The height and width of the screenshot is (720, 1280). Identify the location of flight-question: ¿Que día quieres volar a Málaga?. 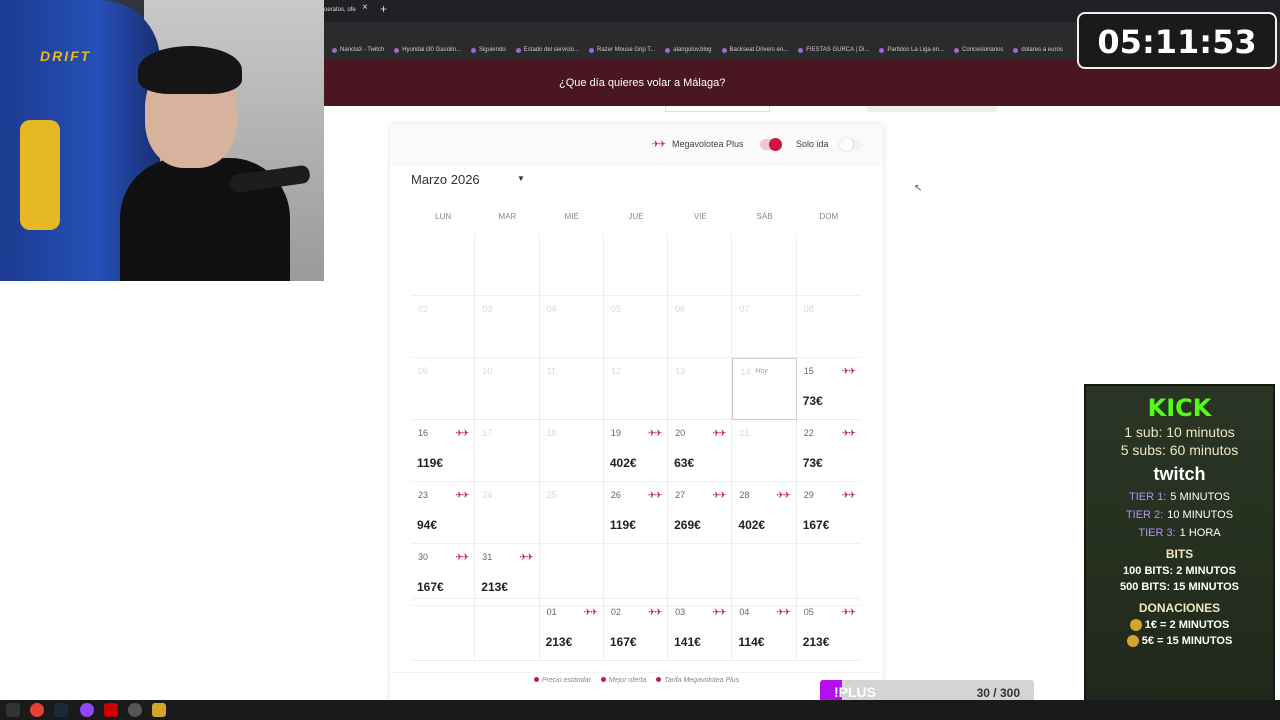
(642, 83).